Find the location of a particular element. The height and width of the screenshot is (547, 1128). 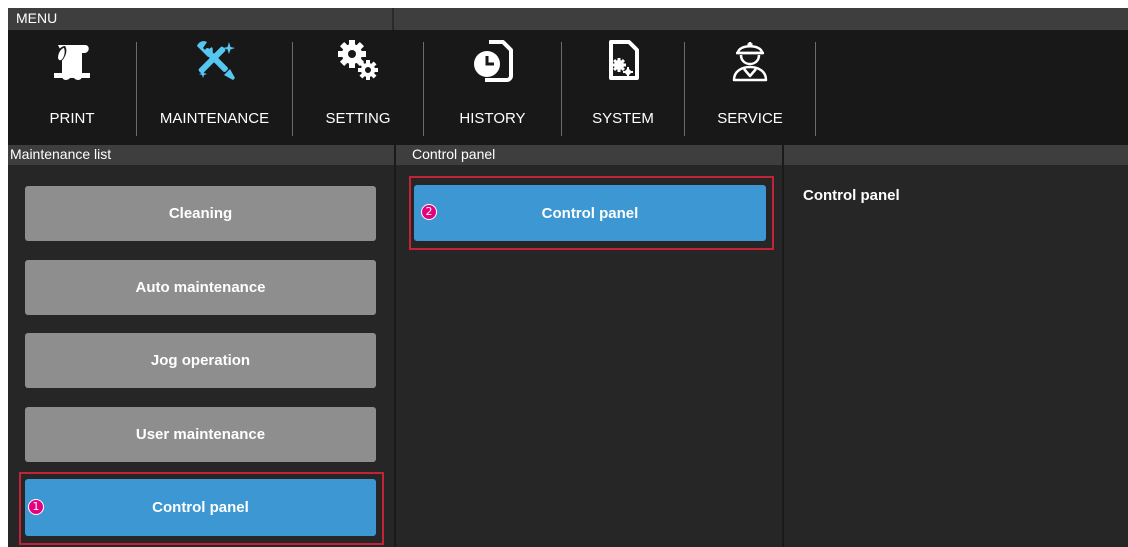

maintenance-item-control-panel: Control panel is located at coordinates (200, 507).